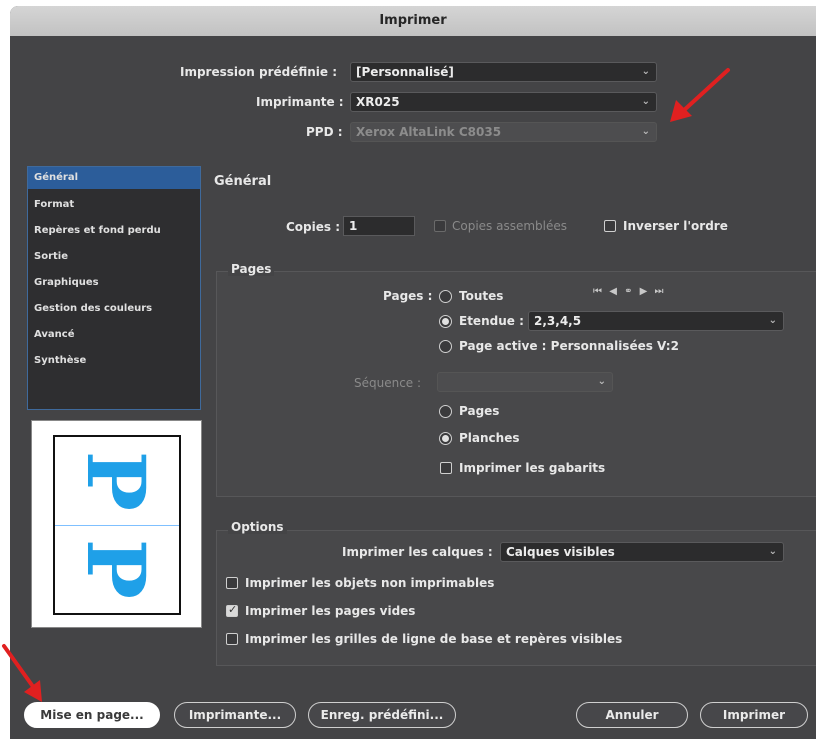 This screenshot has width=816, height=739. I want to click on range-value: 2,3,4,5, so click(558, 321).